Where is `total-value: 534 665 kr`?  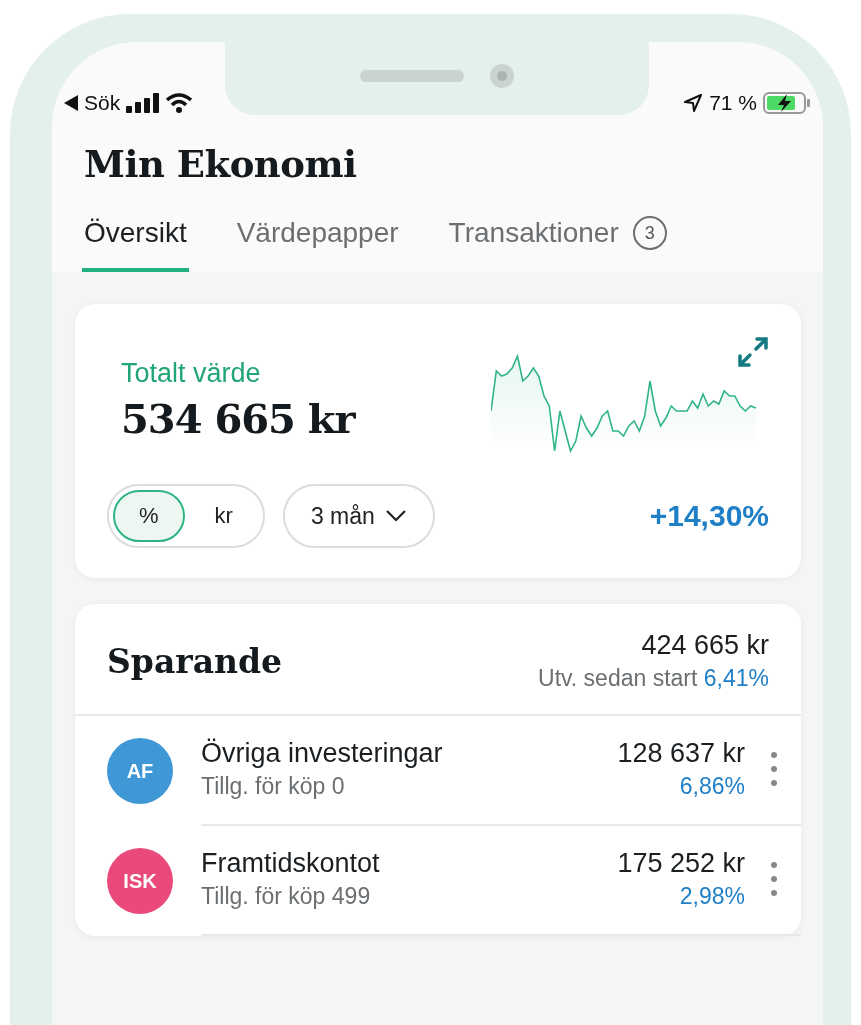 total-value: 534 665 kr is located at coordinates (238, 418).